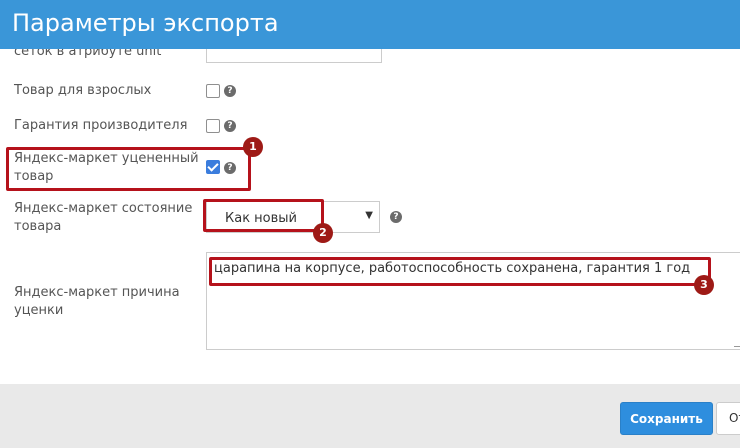 This screenshot has height=448, width=740. What do you see at coordinates (253, 147) in the screenshot?
I see `annotation-marker-1: 1` at bounding box center [253, 147].